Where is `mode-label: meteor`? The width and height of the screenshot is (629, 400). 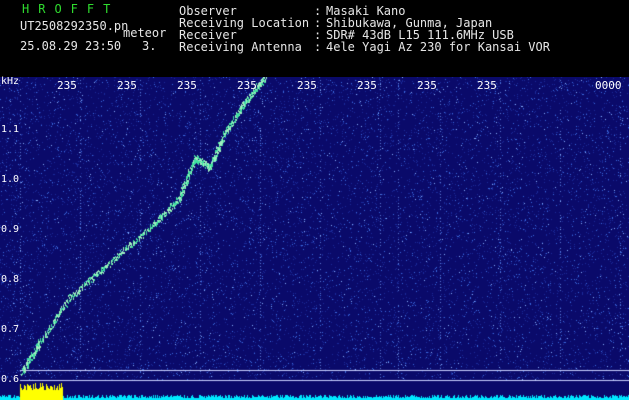
mode-label: meteor is located at coordinates (145, 33).